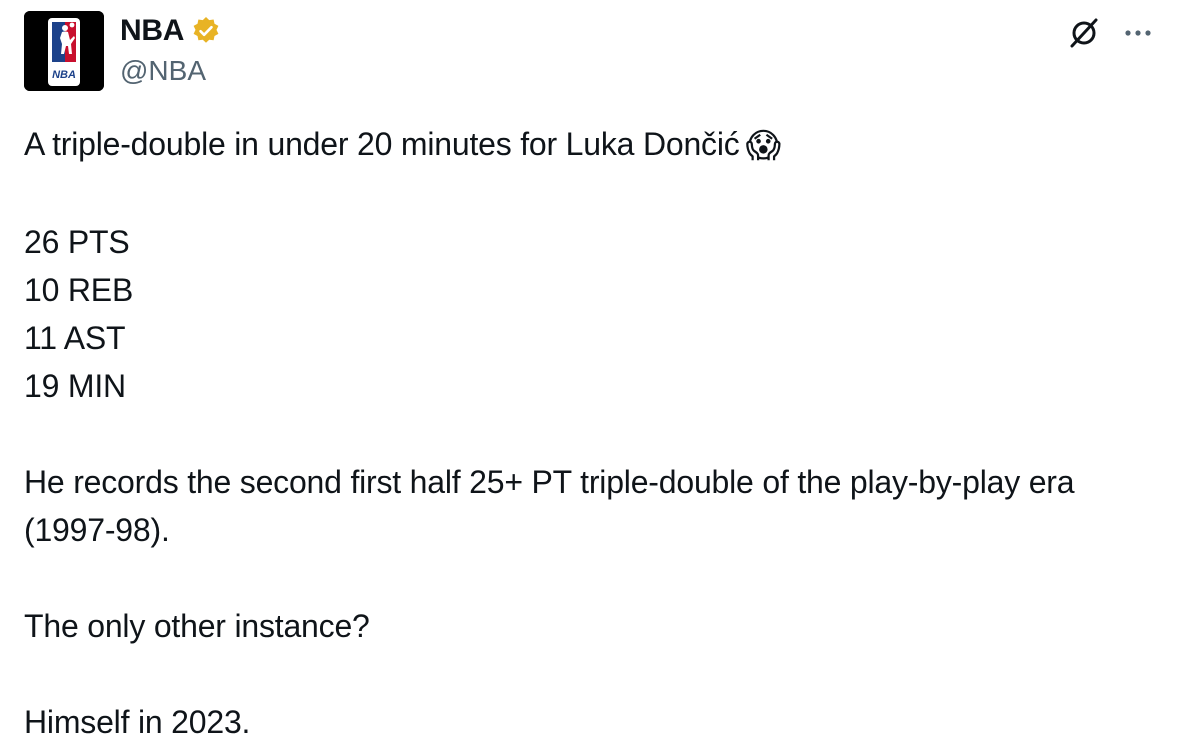  I want to click on display-name: NBA, so click(152, 31).